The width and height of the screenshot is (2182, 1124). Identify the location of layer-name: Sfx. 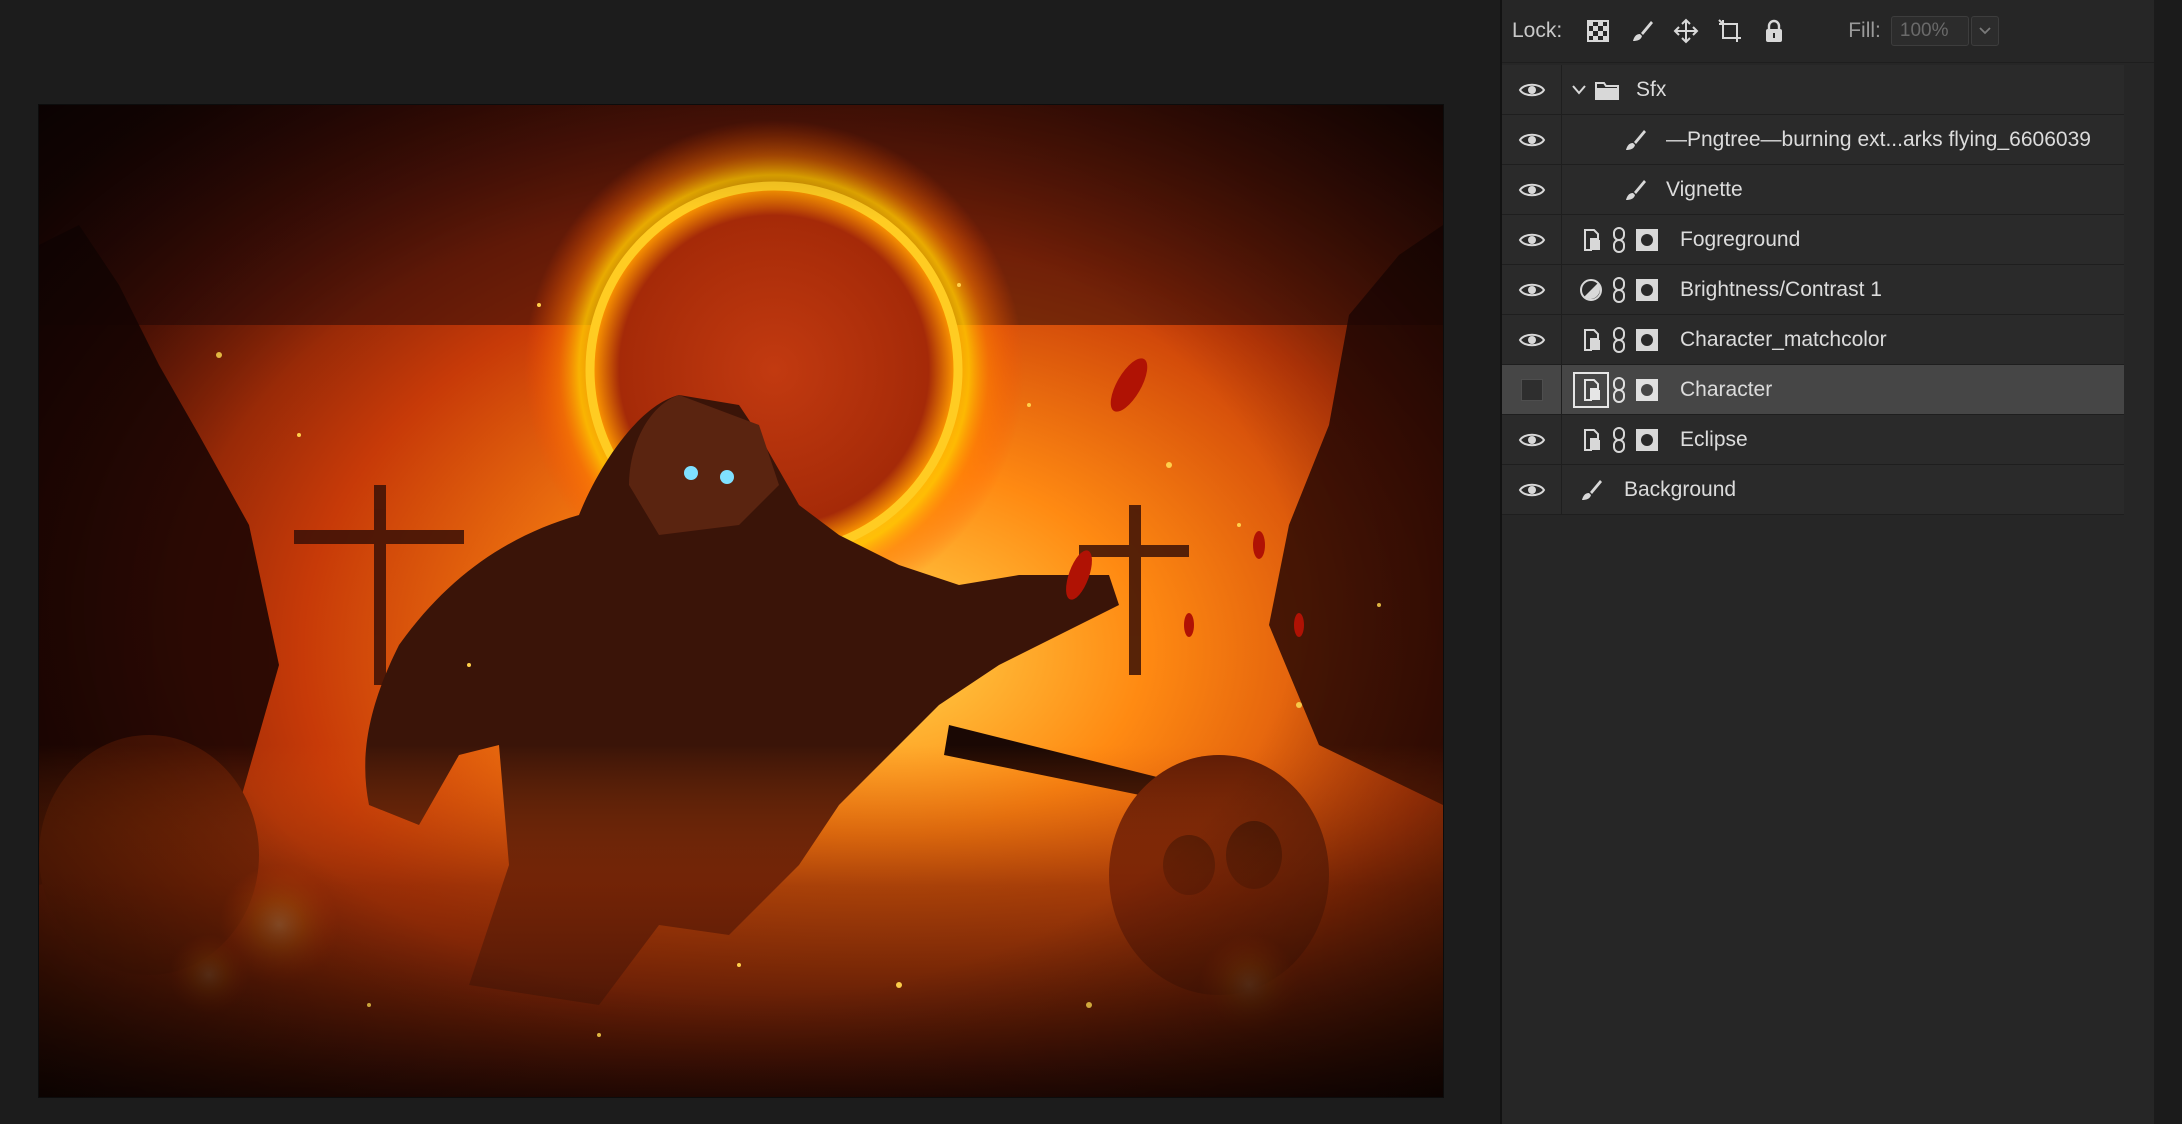
(1651, 89).